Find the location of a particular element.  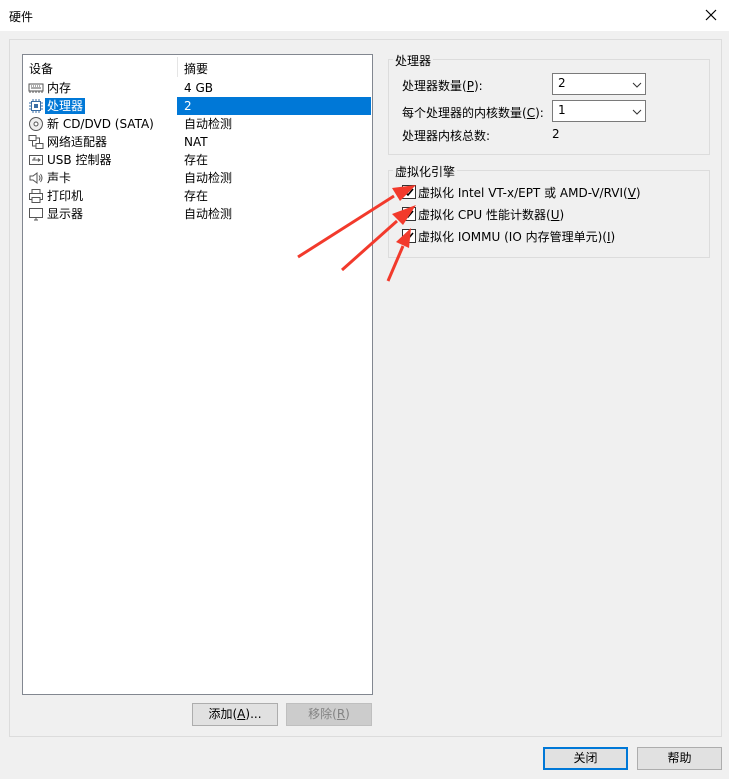

display-icon is located at coordinates (36, 214).